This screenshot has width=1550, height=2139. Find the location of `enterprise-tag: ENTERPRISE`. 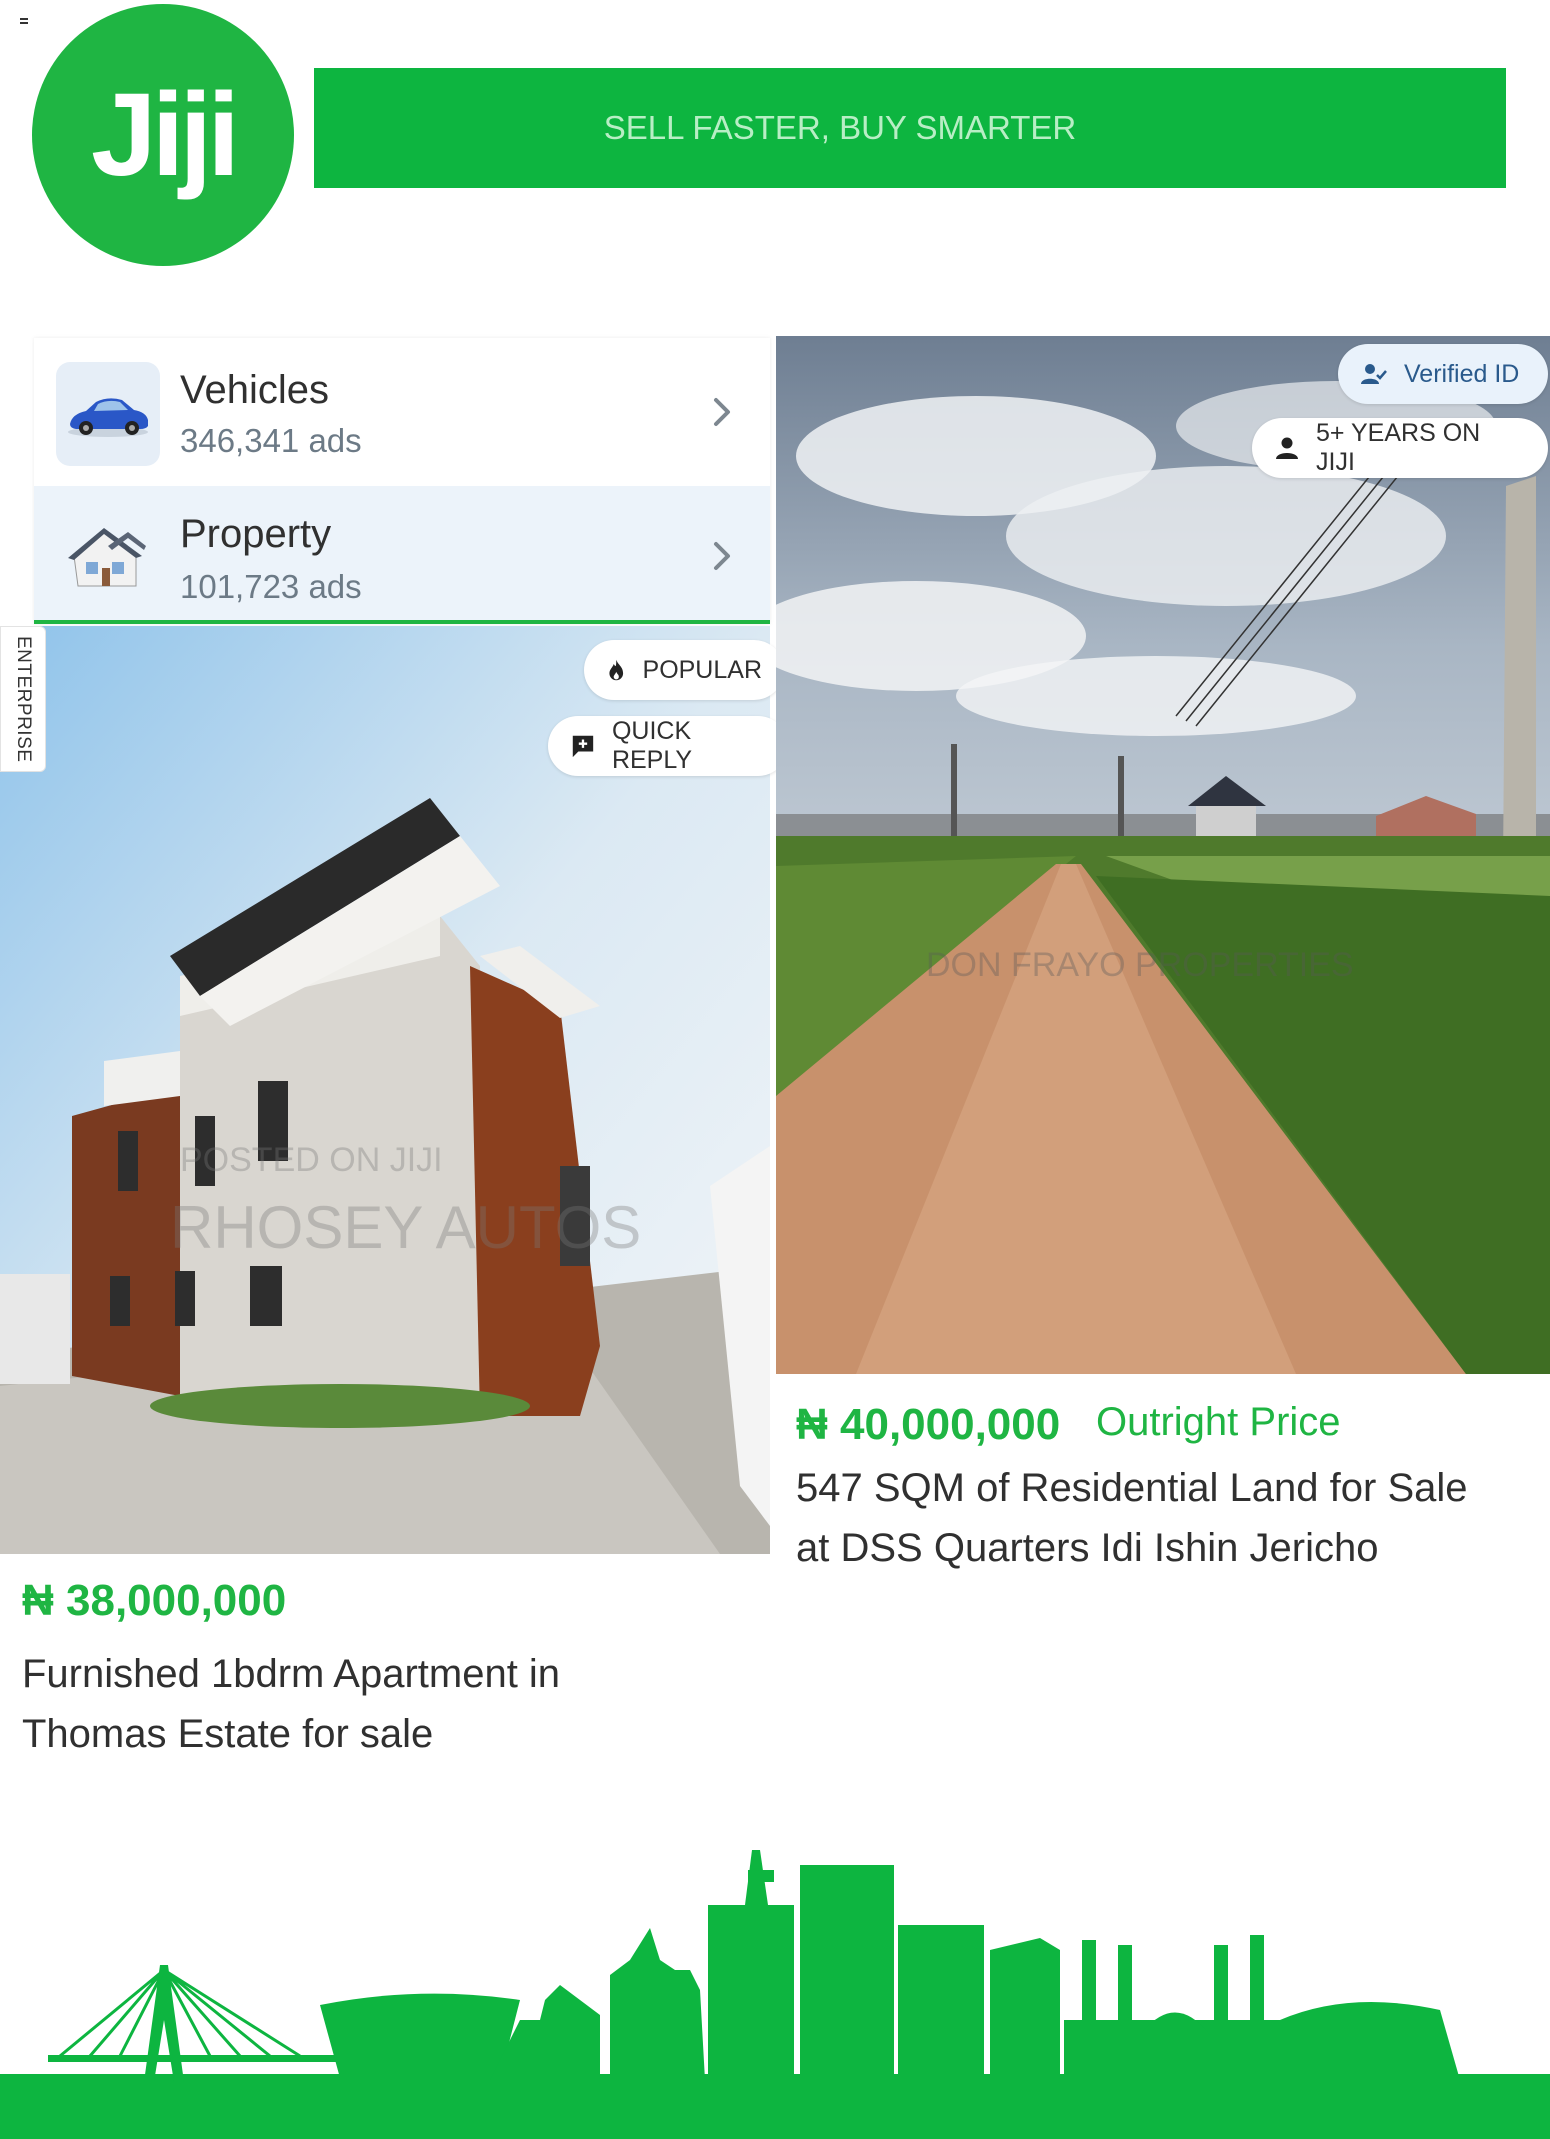

enterprise-tag: ENTERPRISE is located at coordinates (23, 699).